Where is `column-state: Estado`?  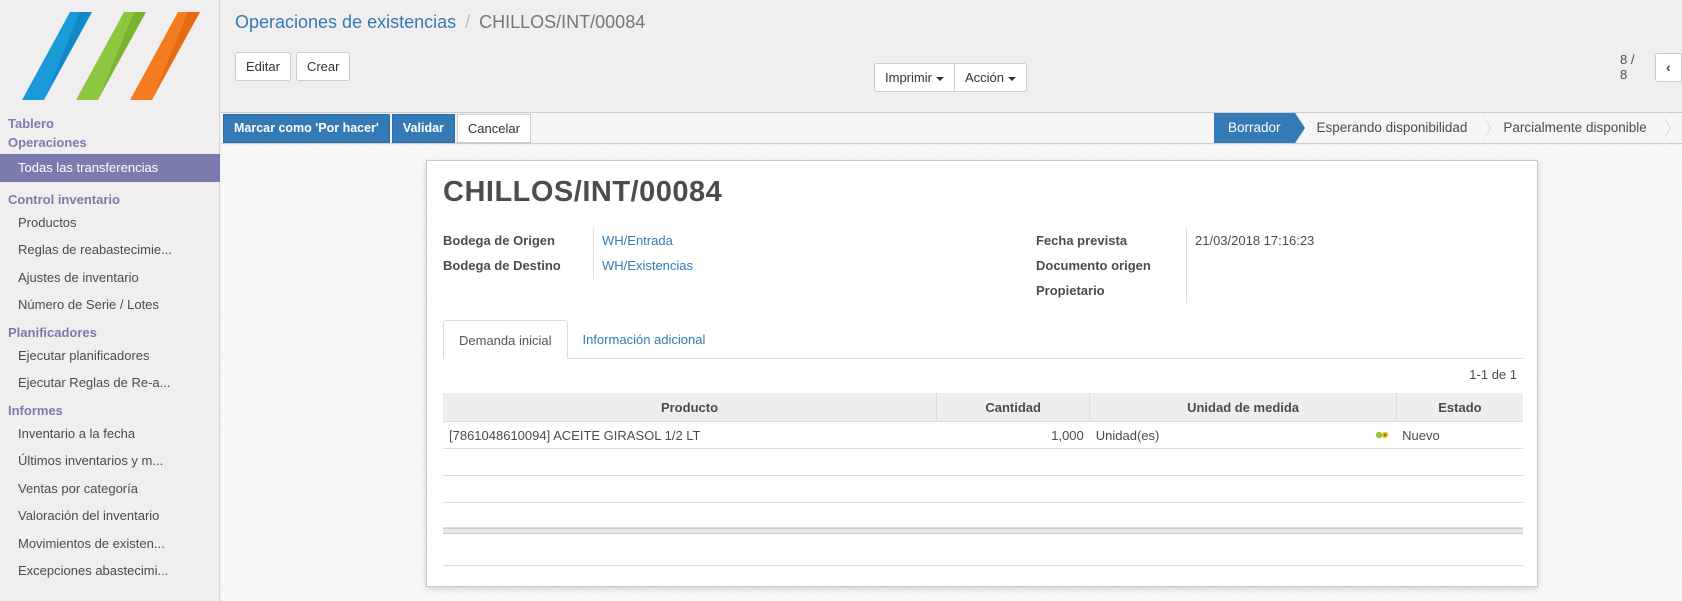 column-state: Estado is located at coordinates (1460, 407).